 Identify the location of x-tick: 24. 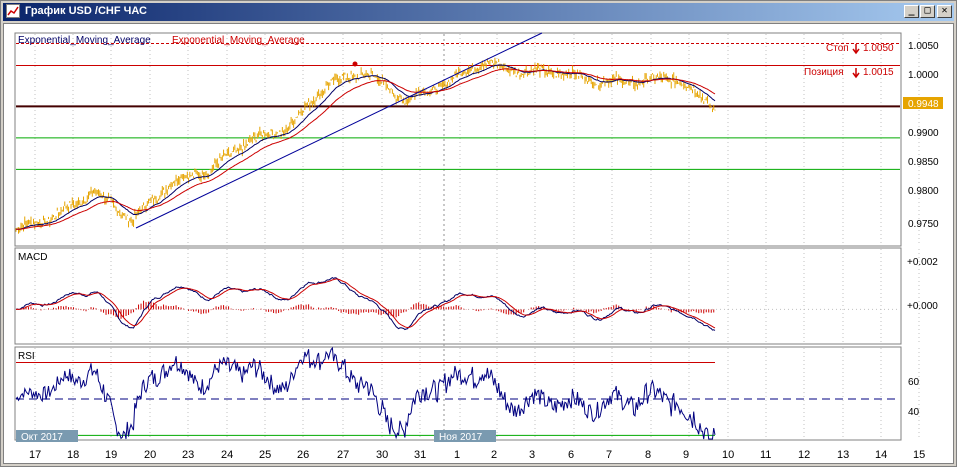
(227, 455).